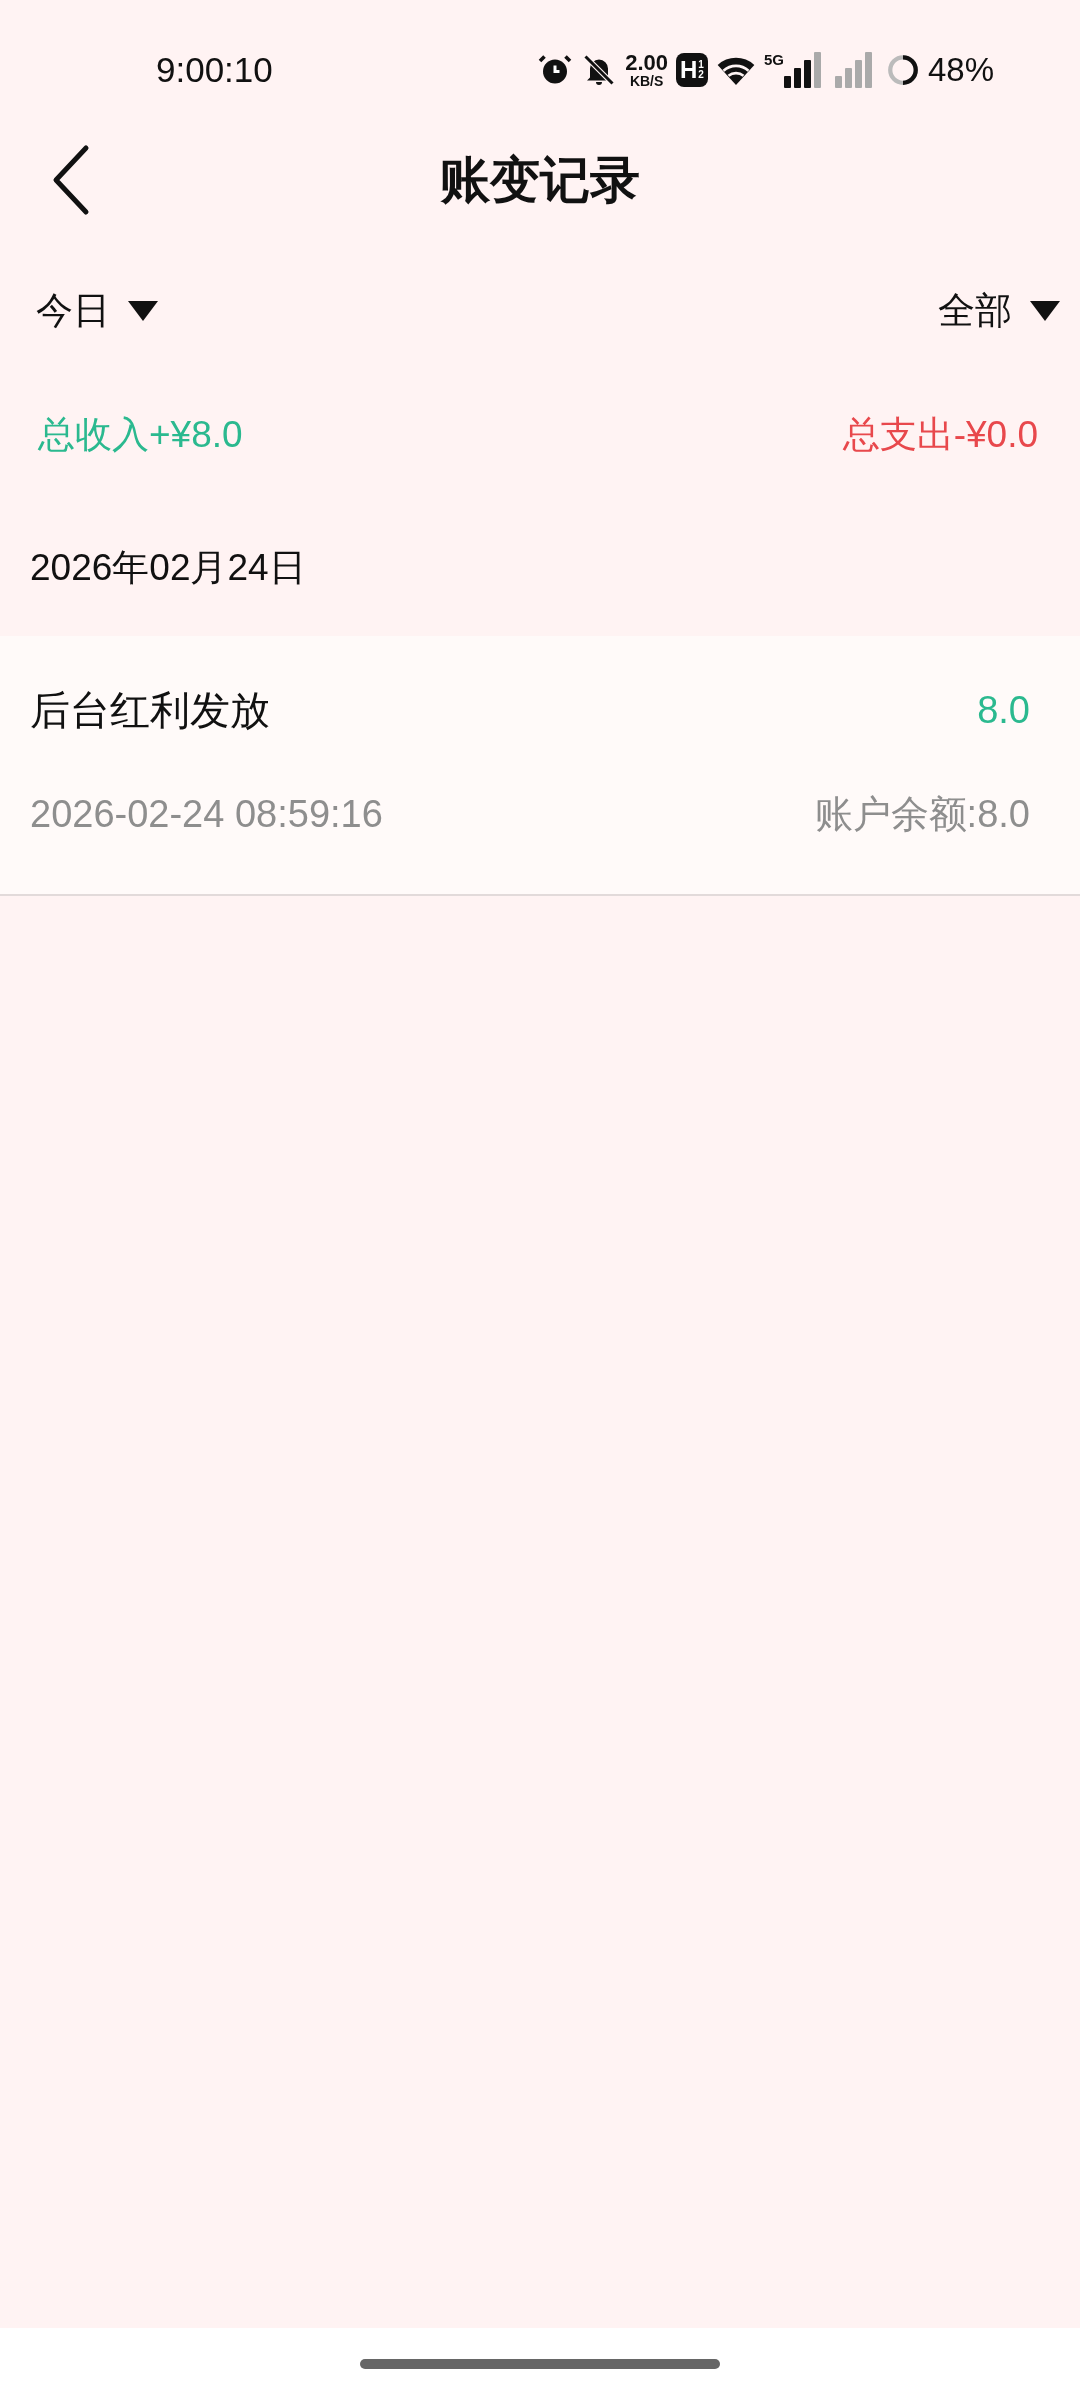  I want to click on battery-level: 48%, so click(960, 70).